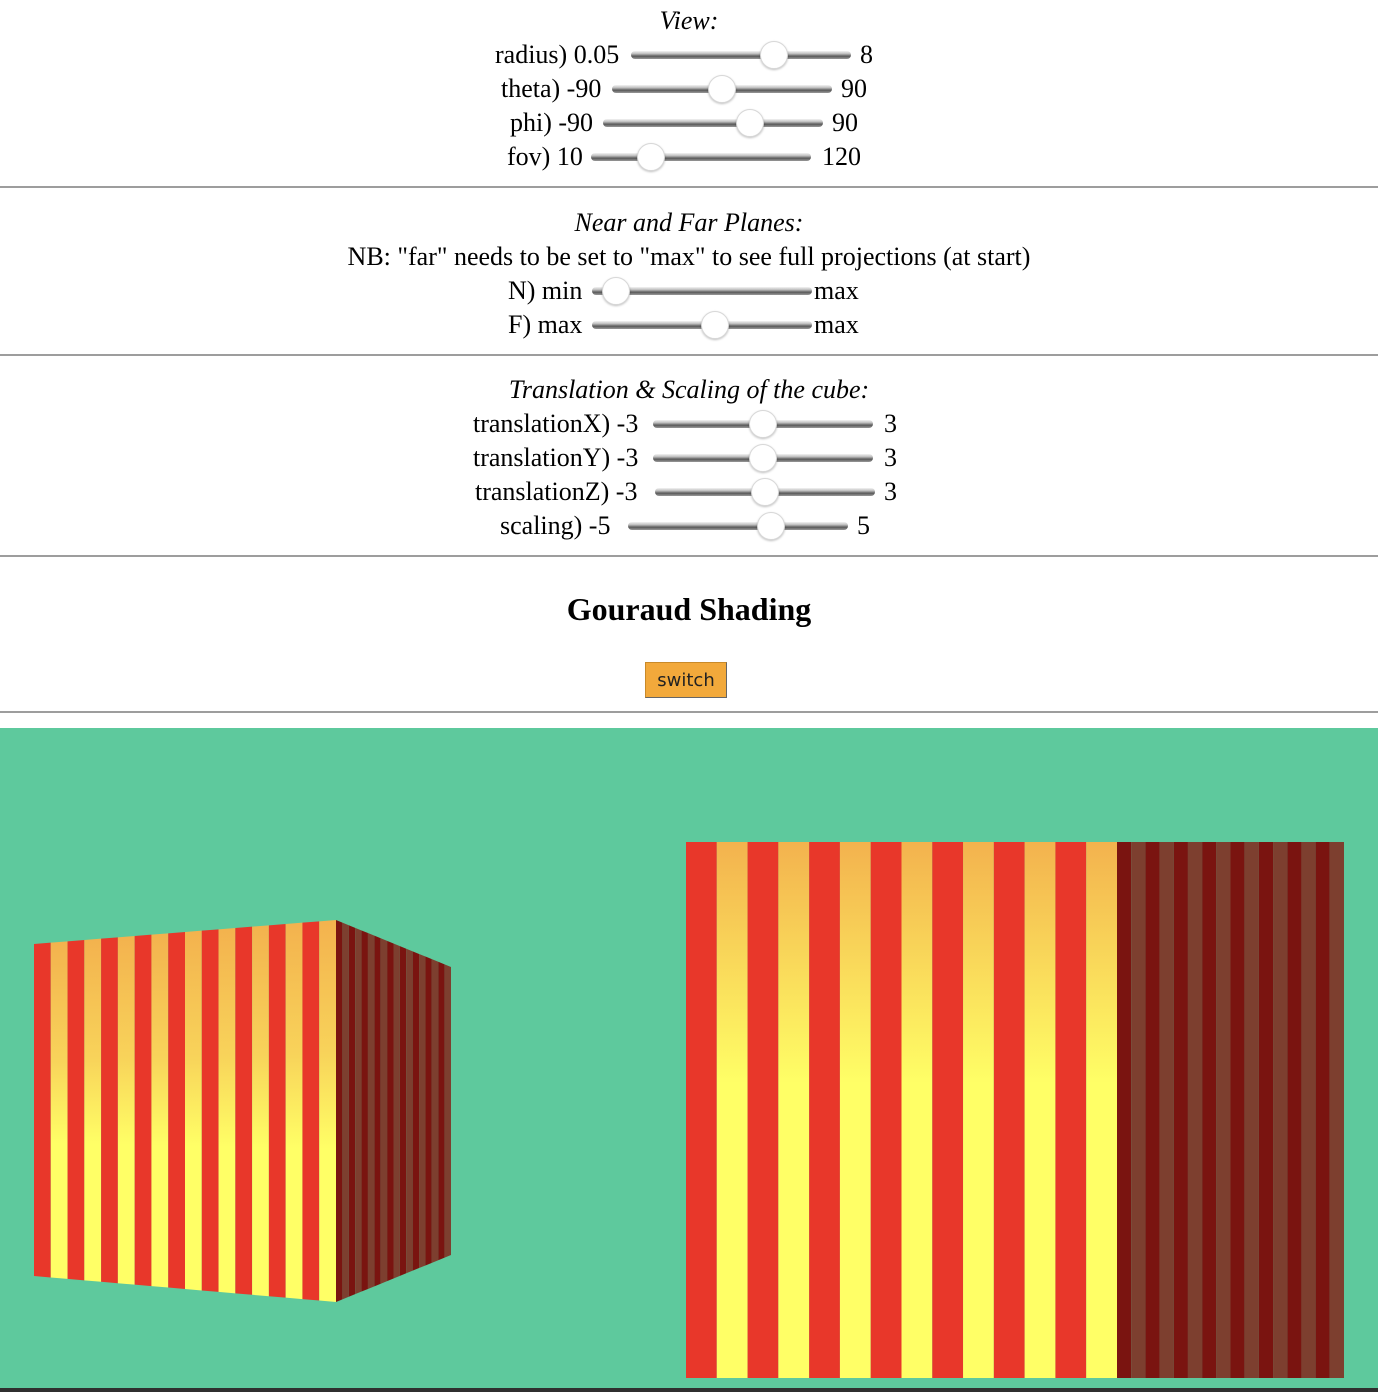 The image size is (1378, 1392). I want to click on fov-min-label: fov) 10, so click(545, 156).